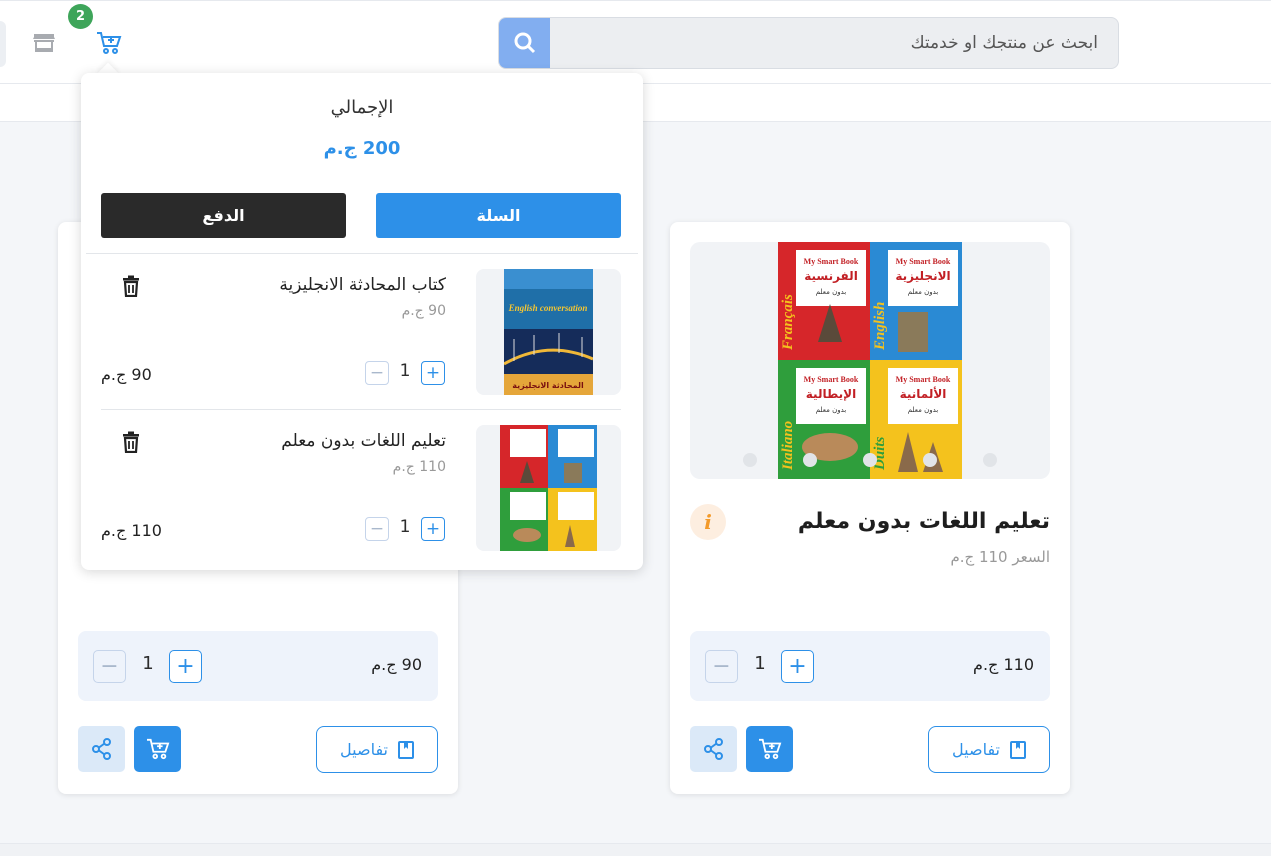 This screenshot has width=1271, height=856. Describe the element at coordinates (1003, 664) in the screenshot. I see `line-price: 110 ج.م` at that location.